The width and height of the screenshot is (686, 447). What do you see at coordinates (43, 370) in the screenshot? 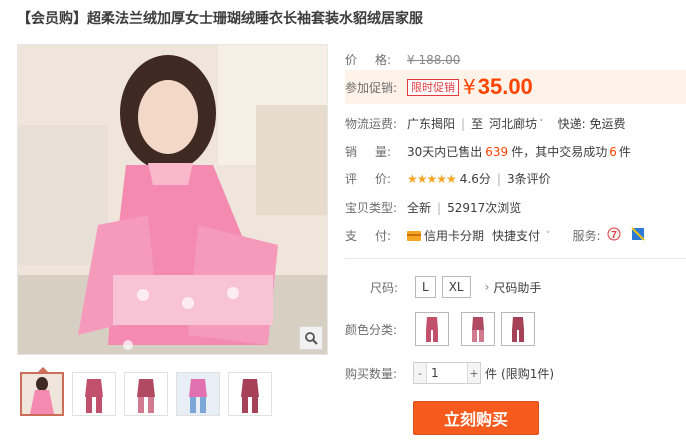
I see `active-thumb-arrow` at bounding box center [43, 370].